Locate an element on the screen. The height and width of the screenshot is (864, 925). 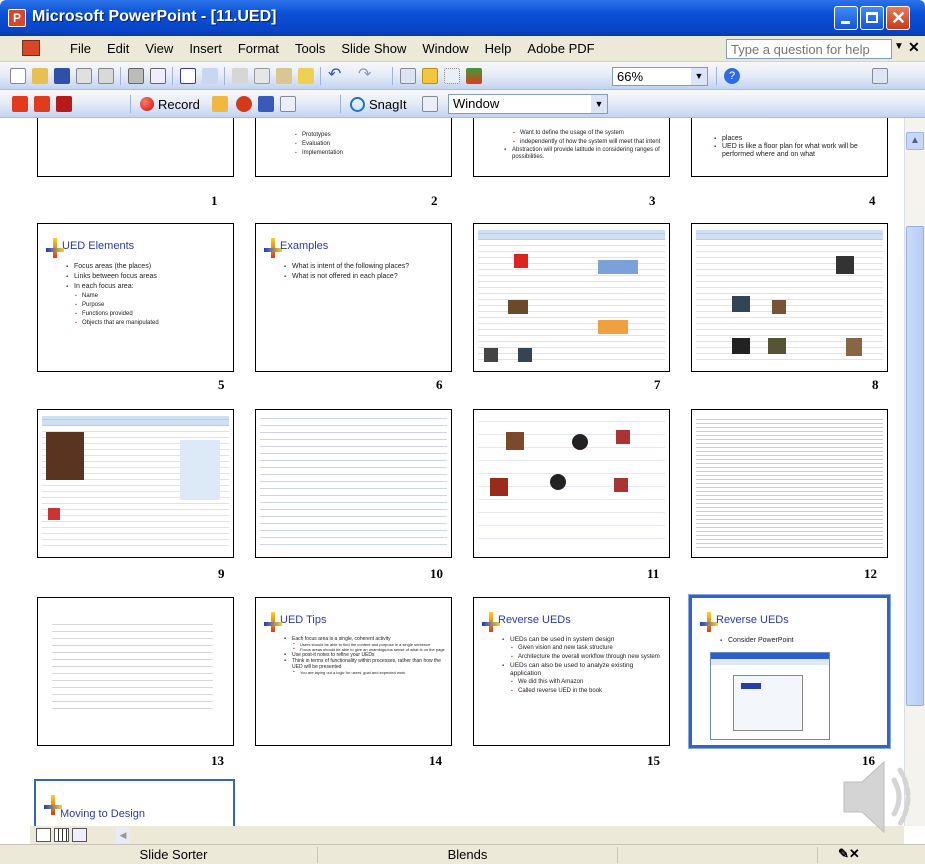
help-search-input is located at coordinates (809, 49).